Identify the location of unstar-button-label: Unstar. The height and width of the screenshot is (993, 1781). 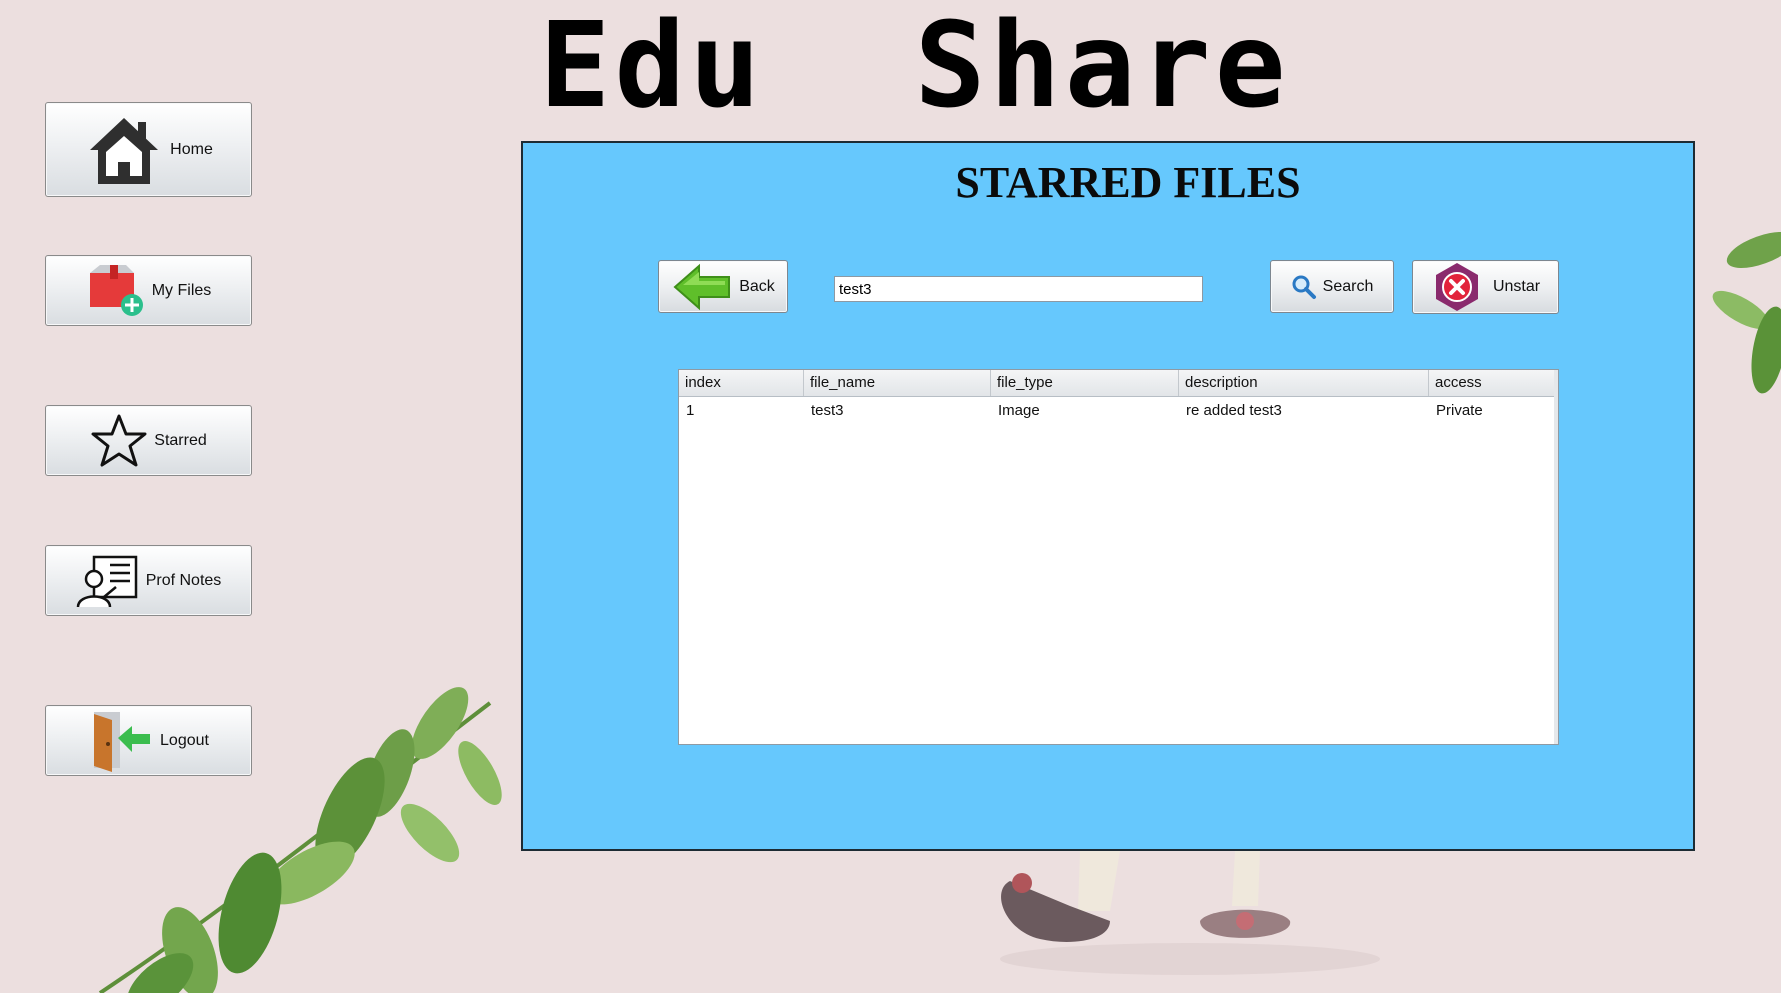
(1516, 286).